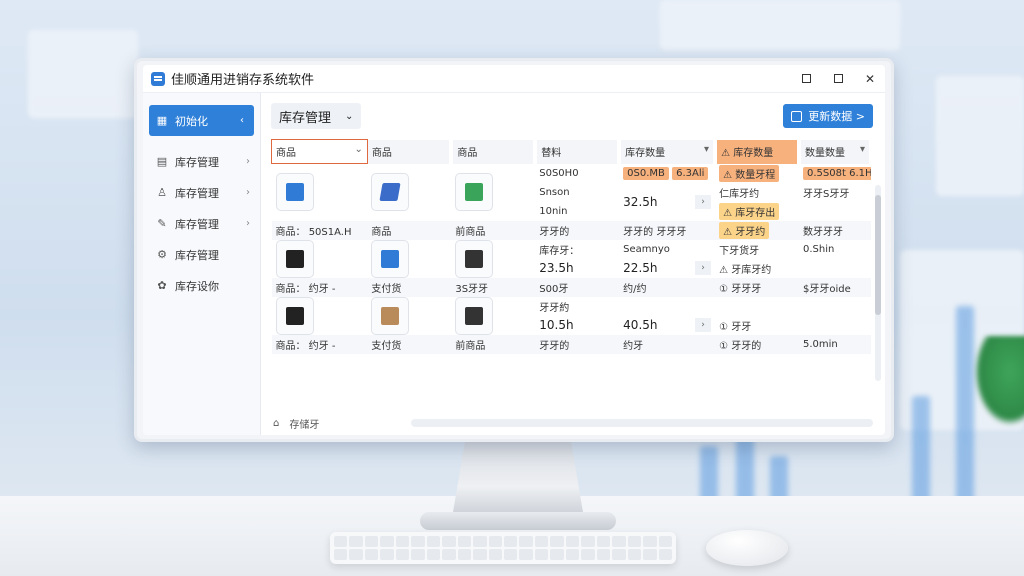  Describe the element at coordinates (571, 344) in the screenshot. I see `table-row: 商品： 约牙 - 支付货 前商品 牙牙的 约牙 ① 牙牙的 5.0min` at that location.